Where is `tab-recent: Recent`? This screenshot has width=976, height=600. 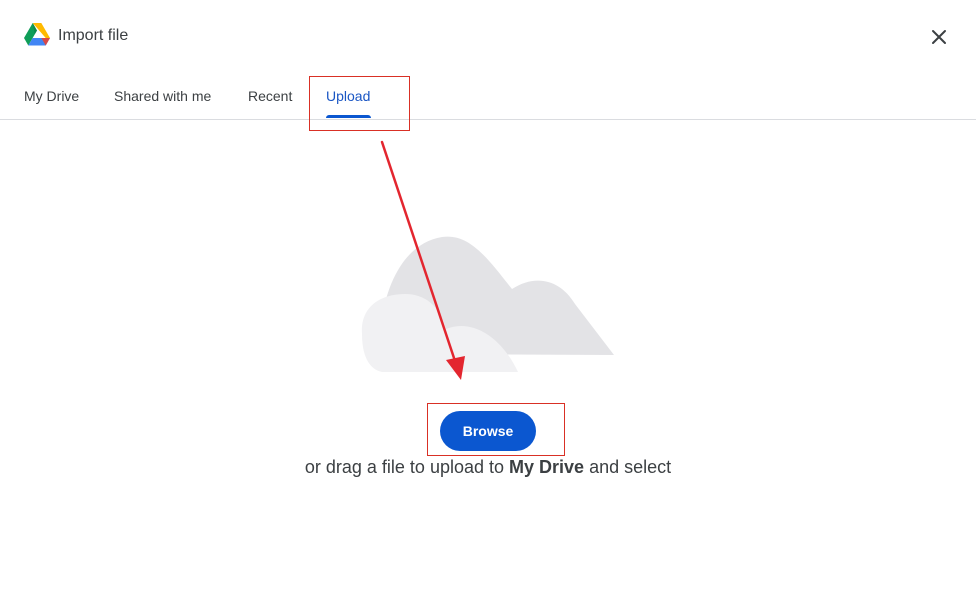
tab-recent: Recent is located at coordinates (270, 98).